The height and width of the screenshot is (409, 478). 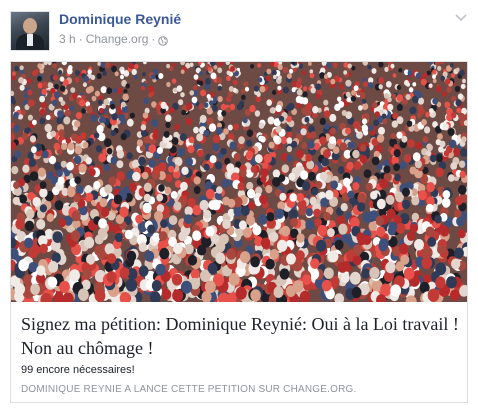 What do you see at coordinates (163, 40) in the screenshot?
I see `globe-icon` at bounding box center [163, 40].